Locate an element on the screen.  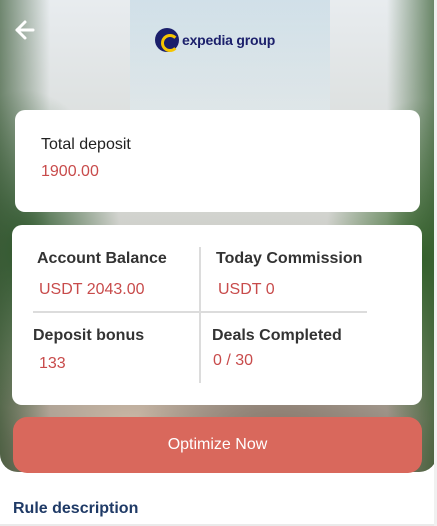
stats-divider-horizontal is located at coordinates (200, 312).